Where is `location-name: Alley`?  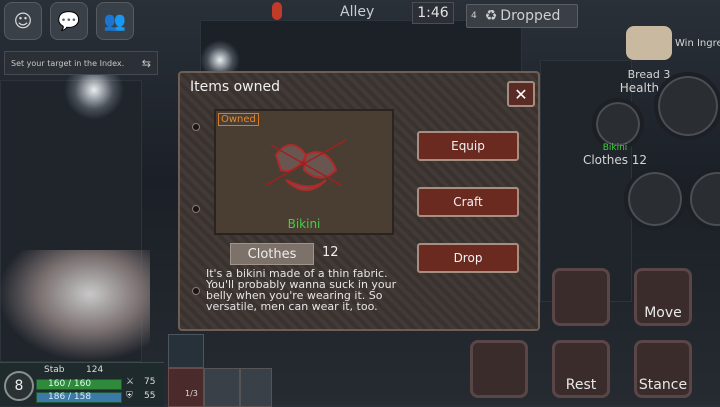 location-name: Alley is located at coordinates (357, 12).